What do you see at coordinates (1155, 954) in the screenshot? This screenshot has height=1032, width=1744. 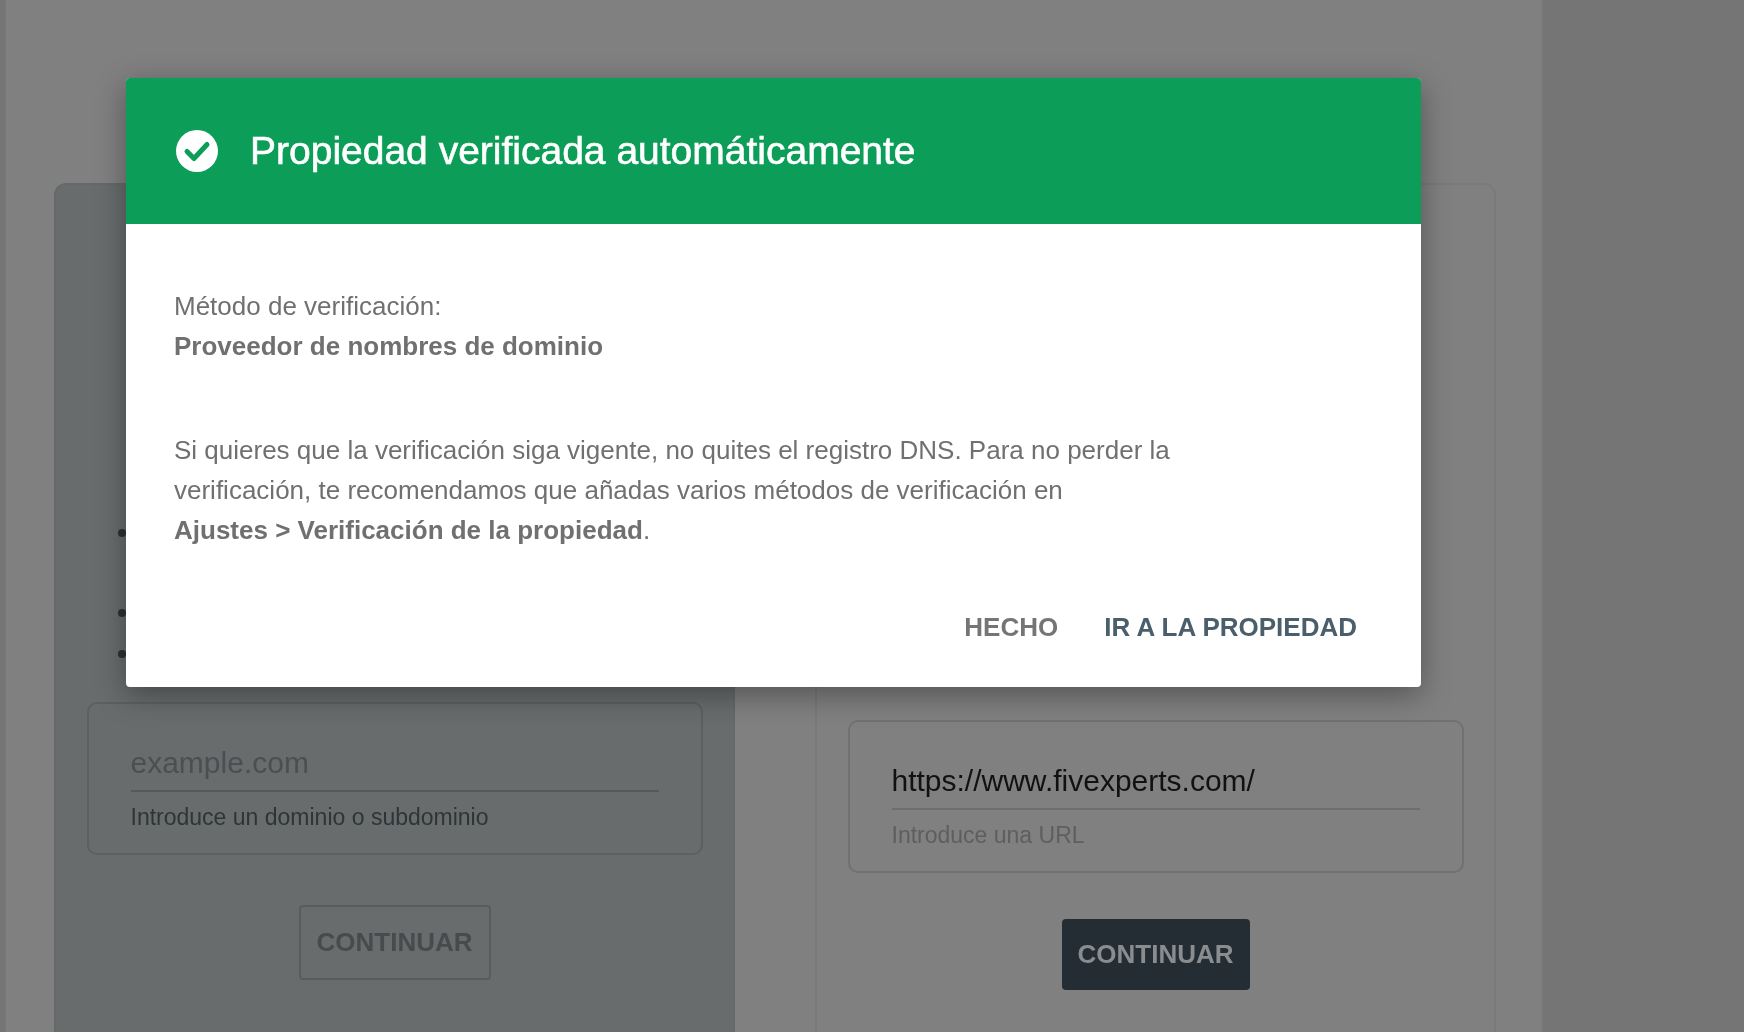 I see `continue-button: CONTINUAR` at bounding box center [1155, 954].